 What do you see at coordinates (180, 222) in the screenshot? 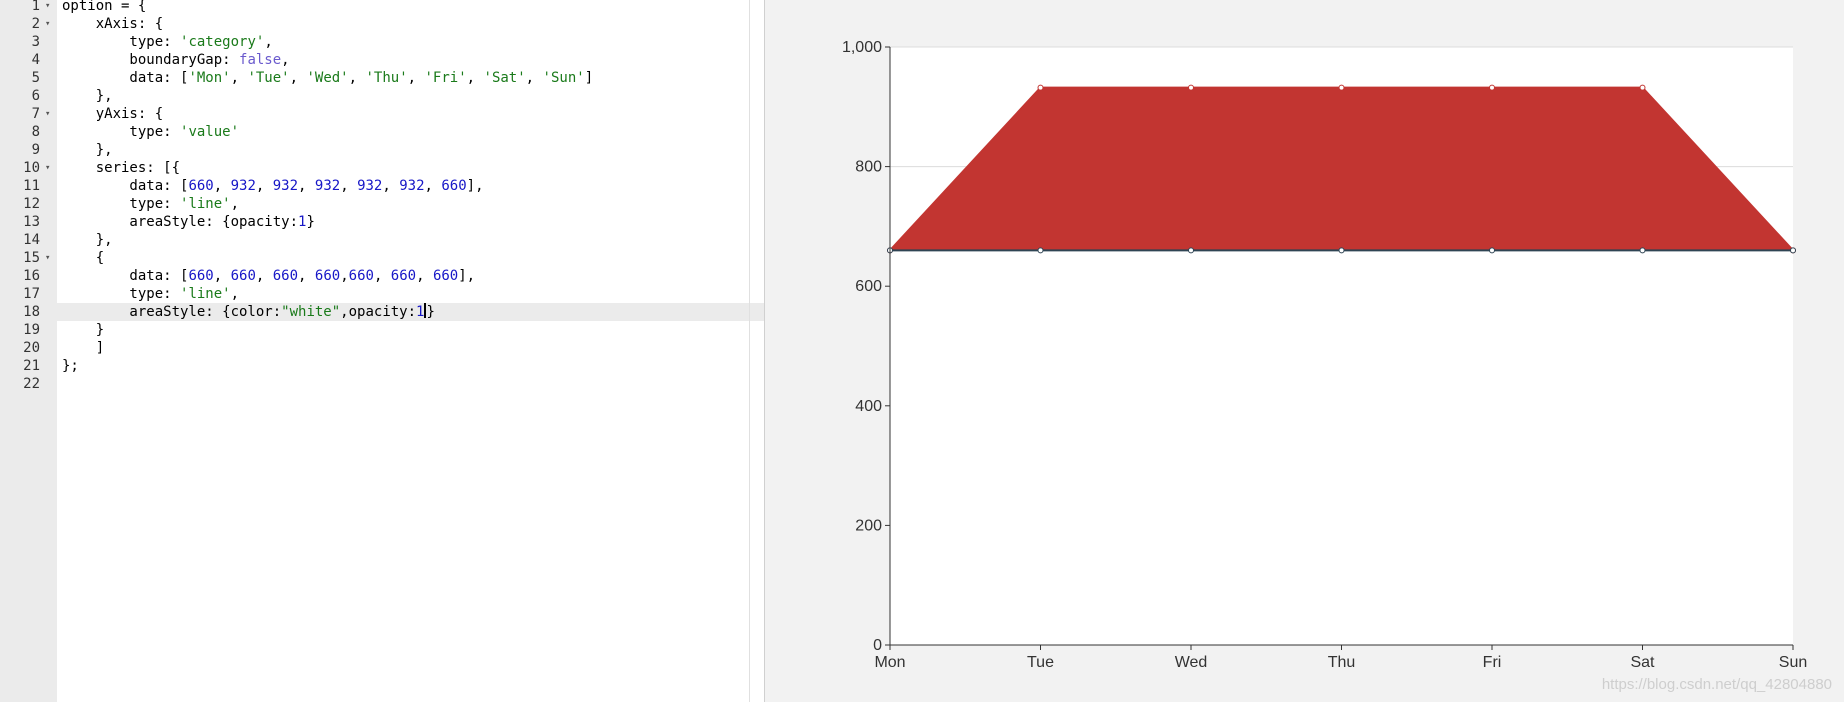
I see `code-token: areaStyle: {opacity:` at bounding box center [180, 222].